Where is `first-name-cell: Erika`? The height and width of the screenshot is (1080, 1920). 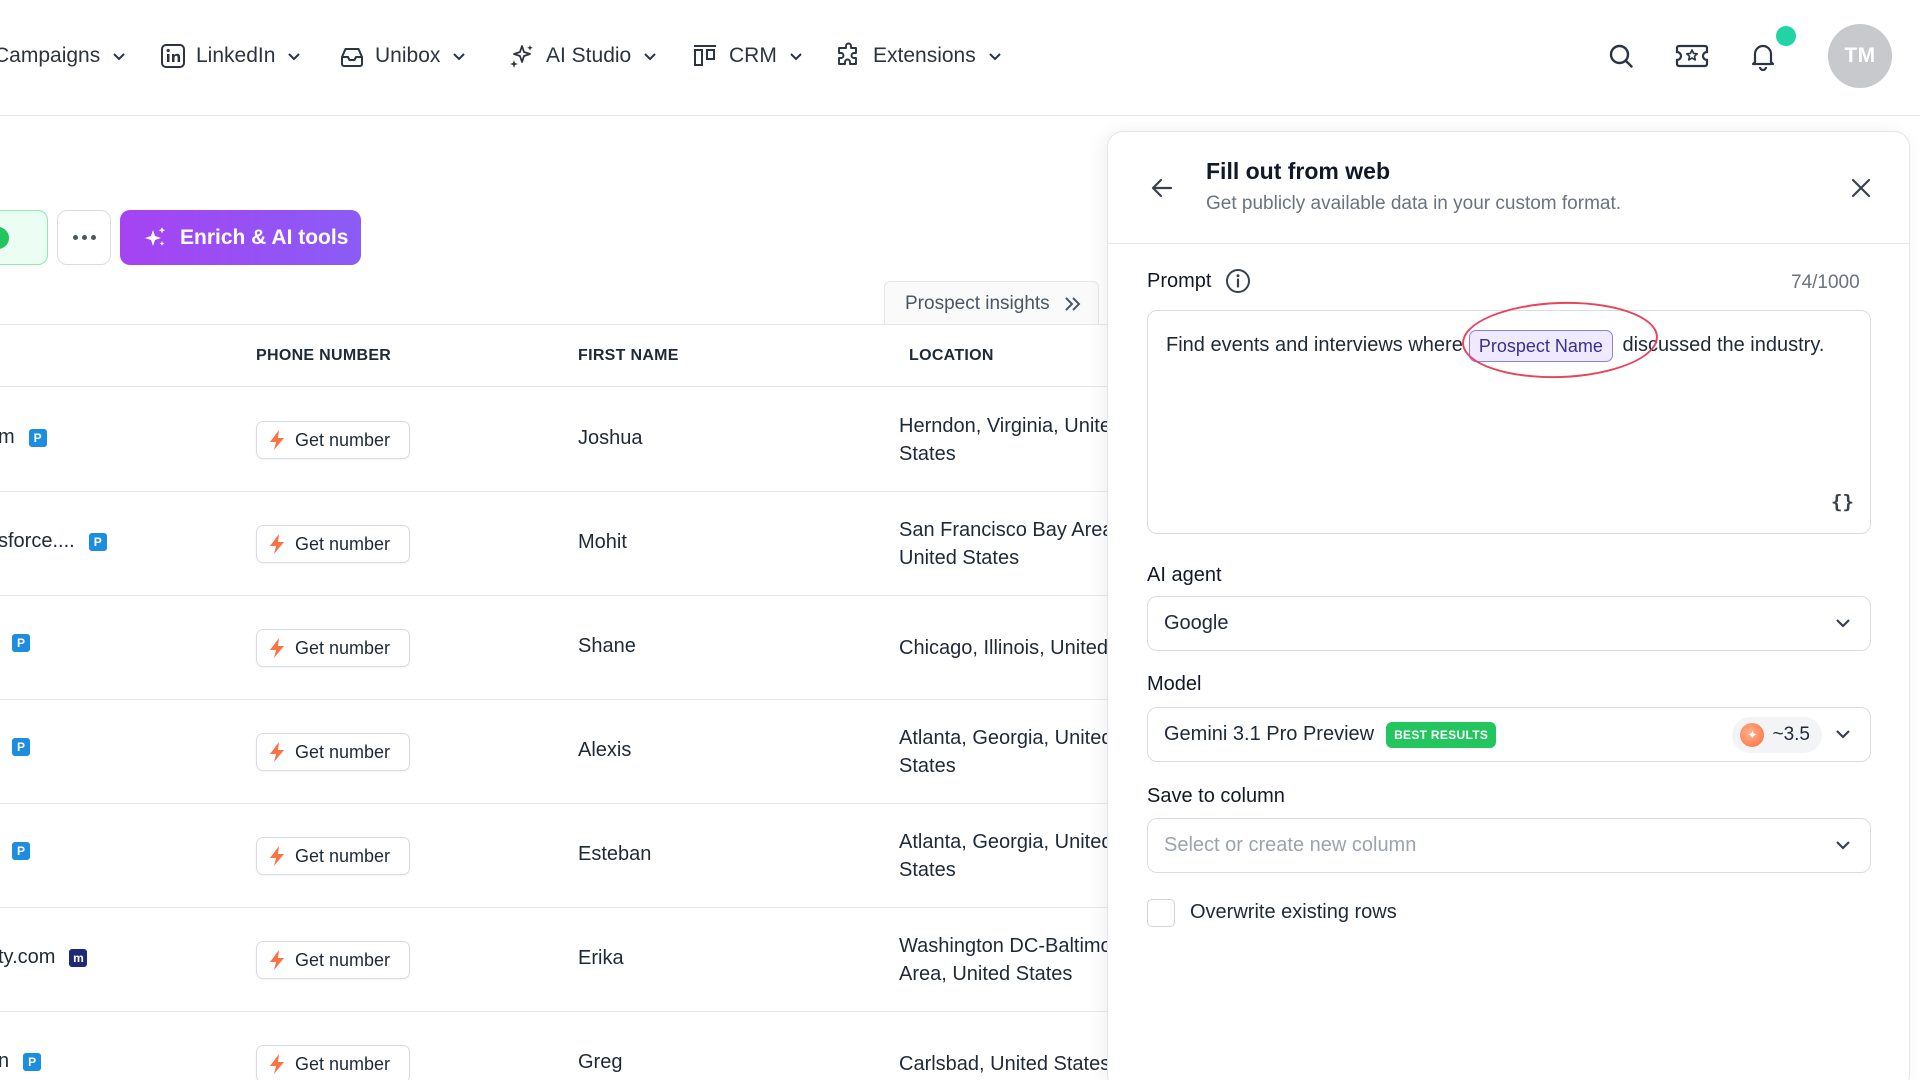
first-name-cell: Erika is located at coordinates (601, 958).